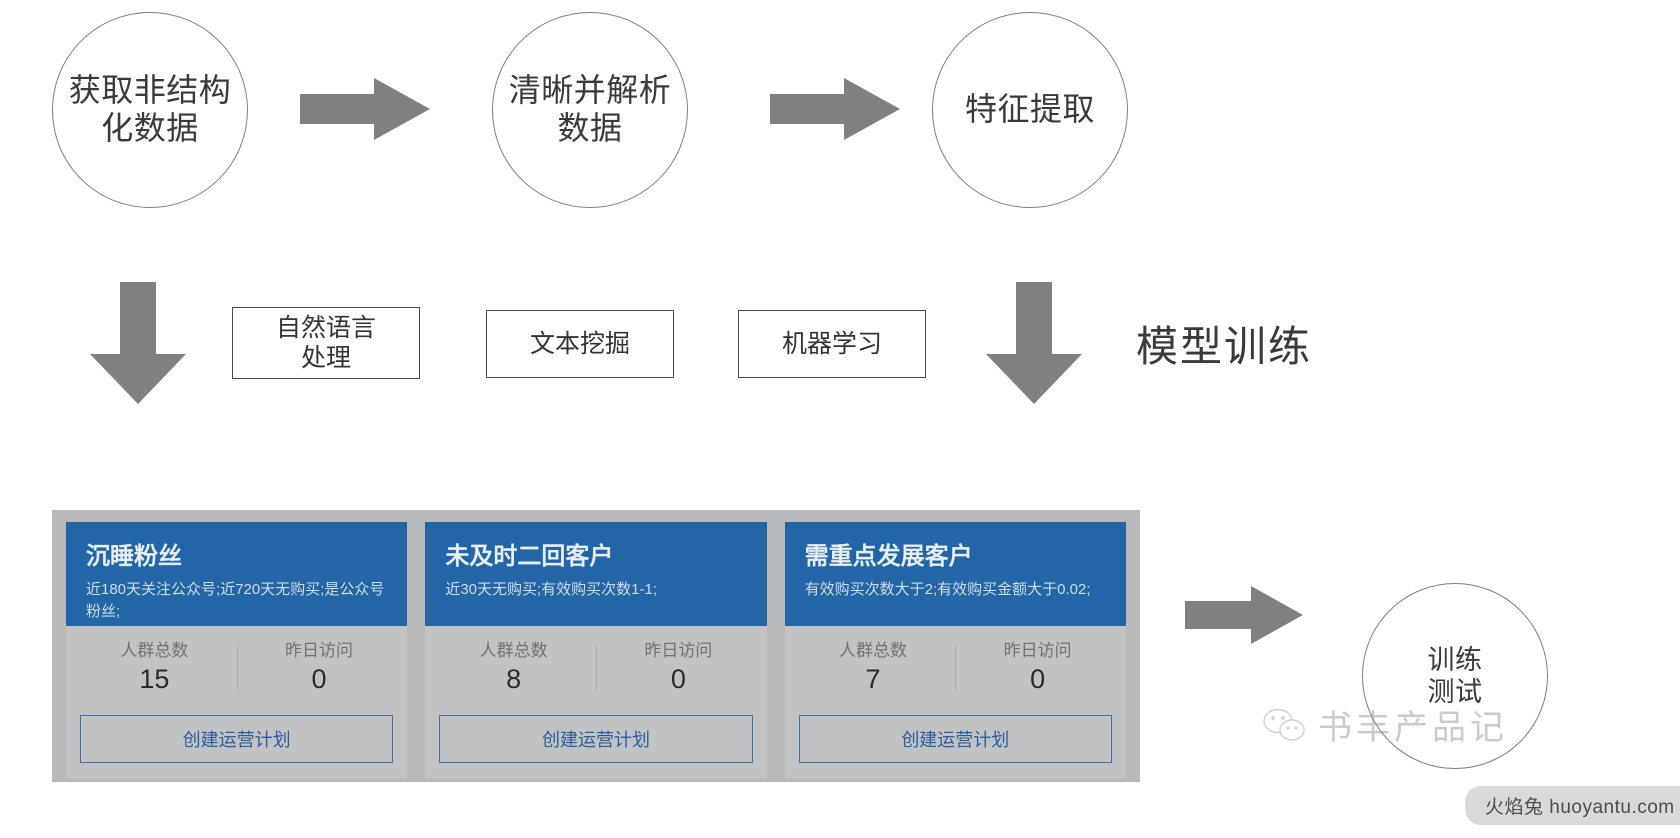  What do you see at coordinates (154, 678) in the screenshot?
I see `stat-total-value: 15` at bounding box center [154, 678].